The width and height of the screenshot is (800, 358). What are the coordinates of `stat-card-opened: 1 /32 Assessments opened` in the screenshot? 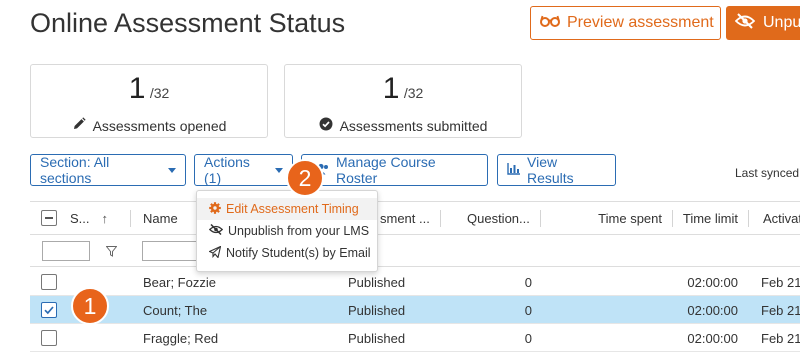 It's located at (149, 101).